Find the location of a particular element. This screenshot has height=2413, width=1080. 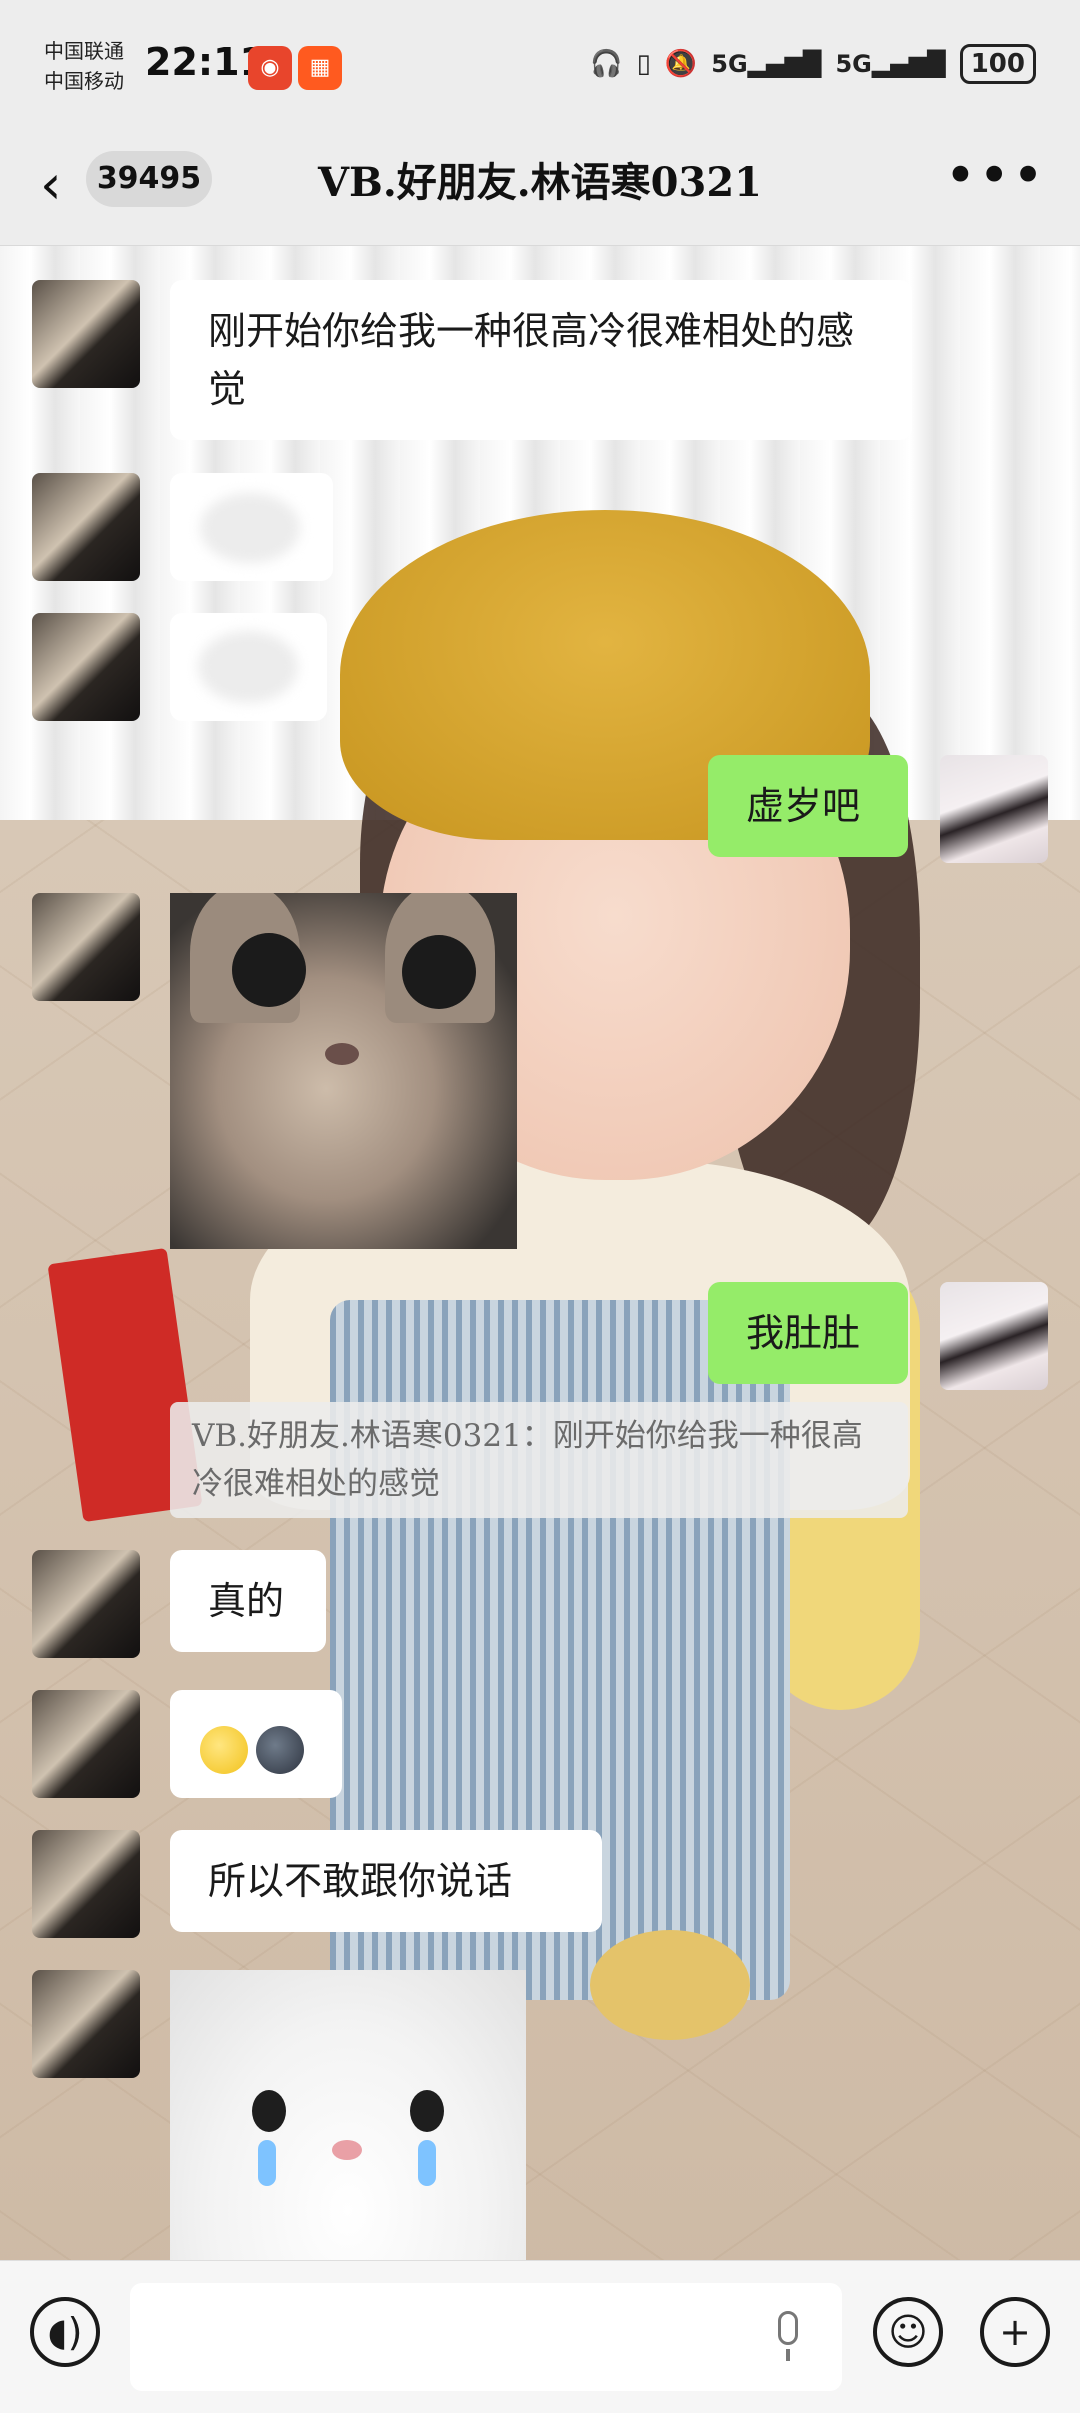

carrier-2: 中国移动 is located at coordinates (84, 81).